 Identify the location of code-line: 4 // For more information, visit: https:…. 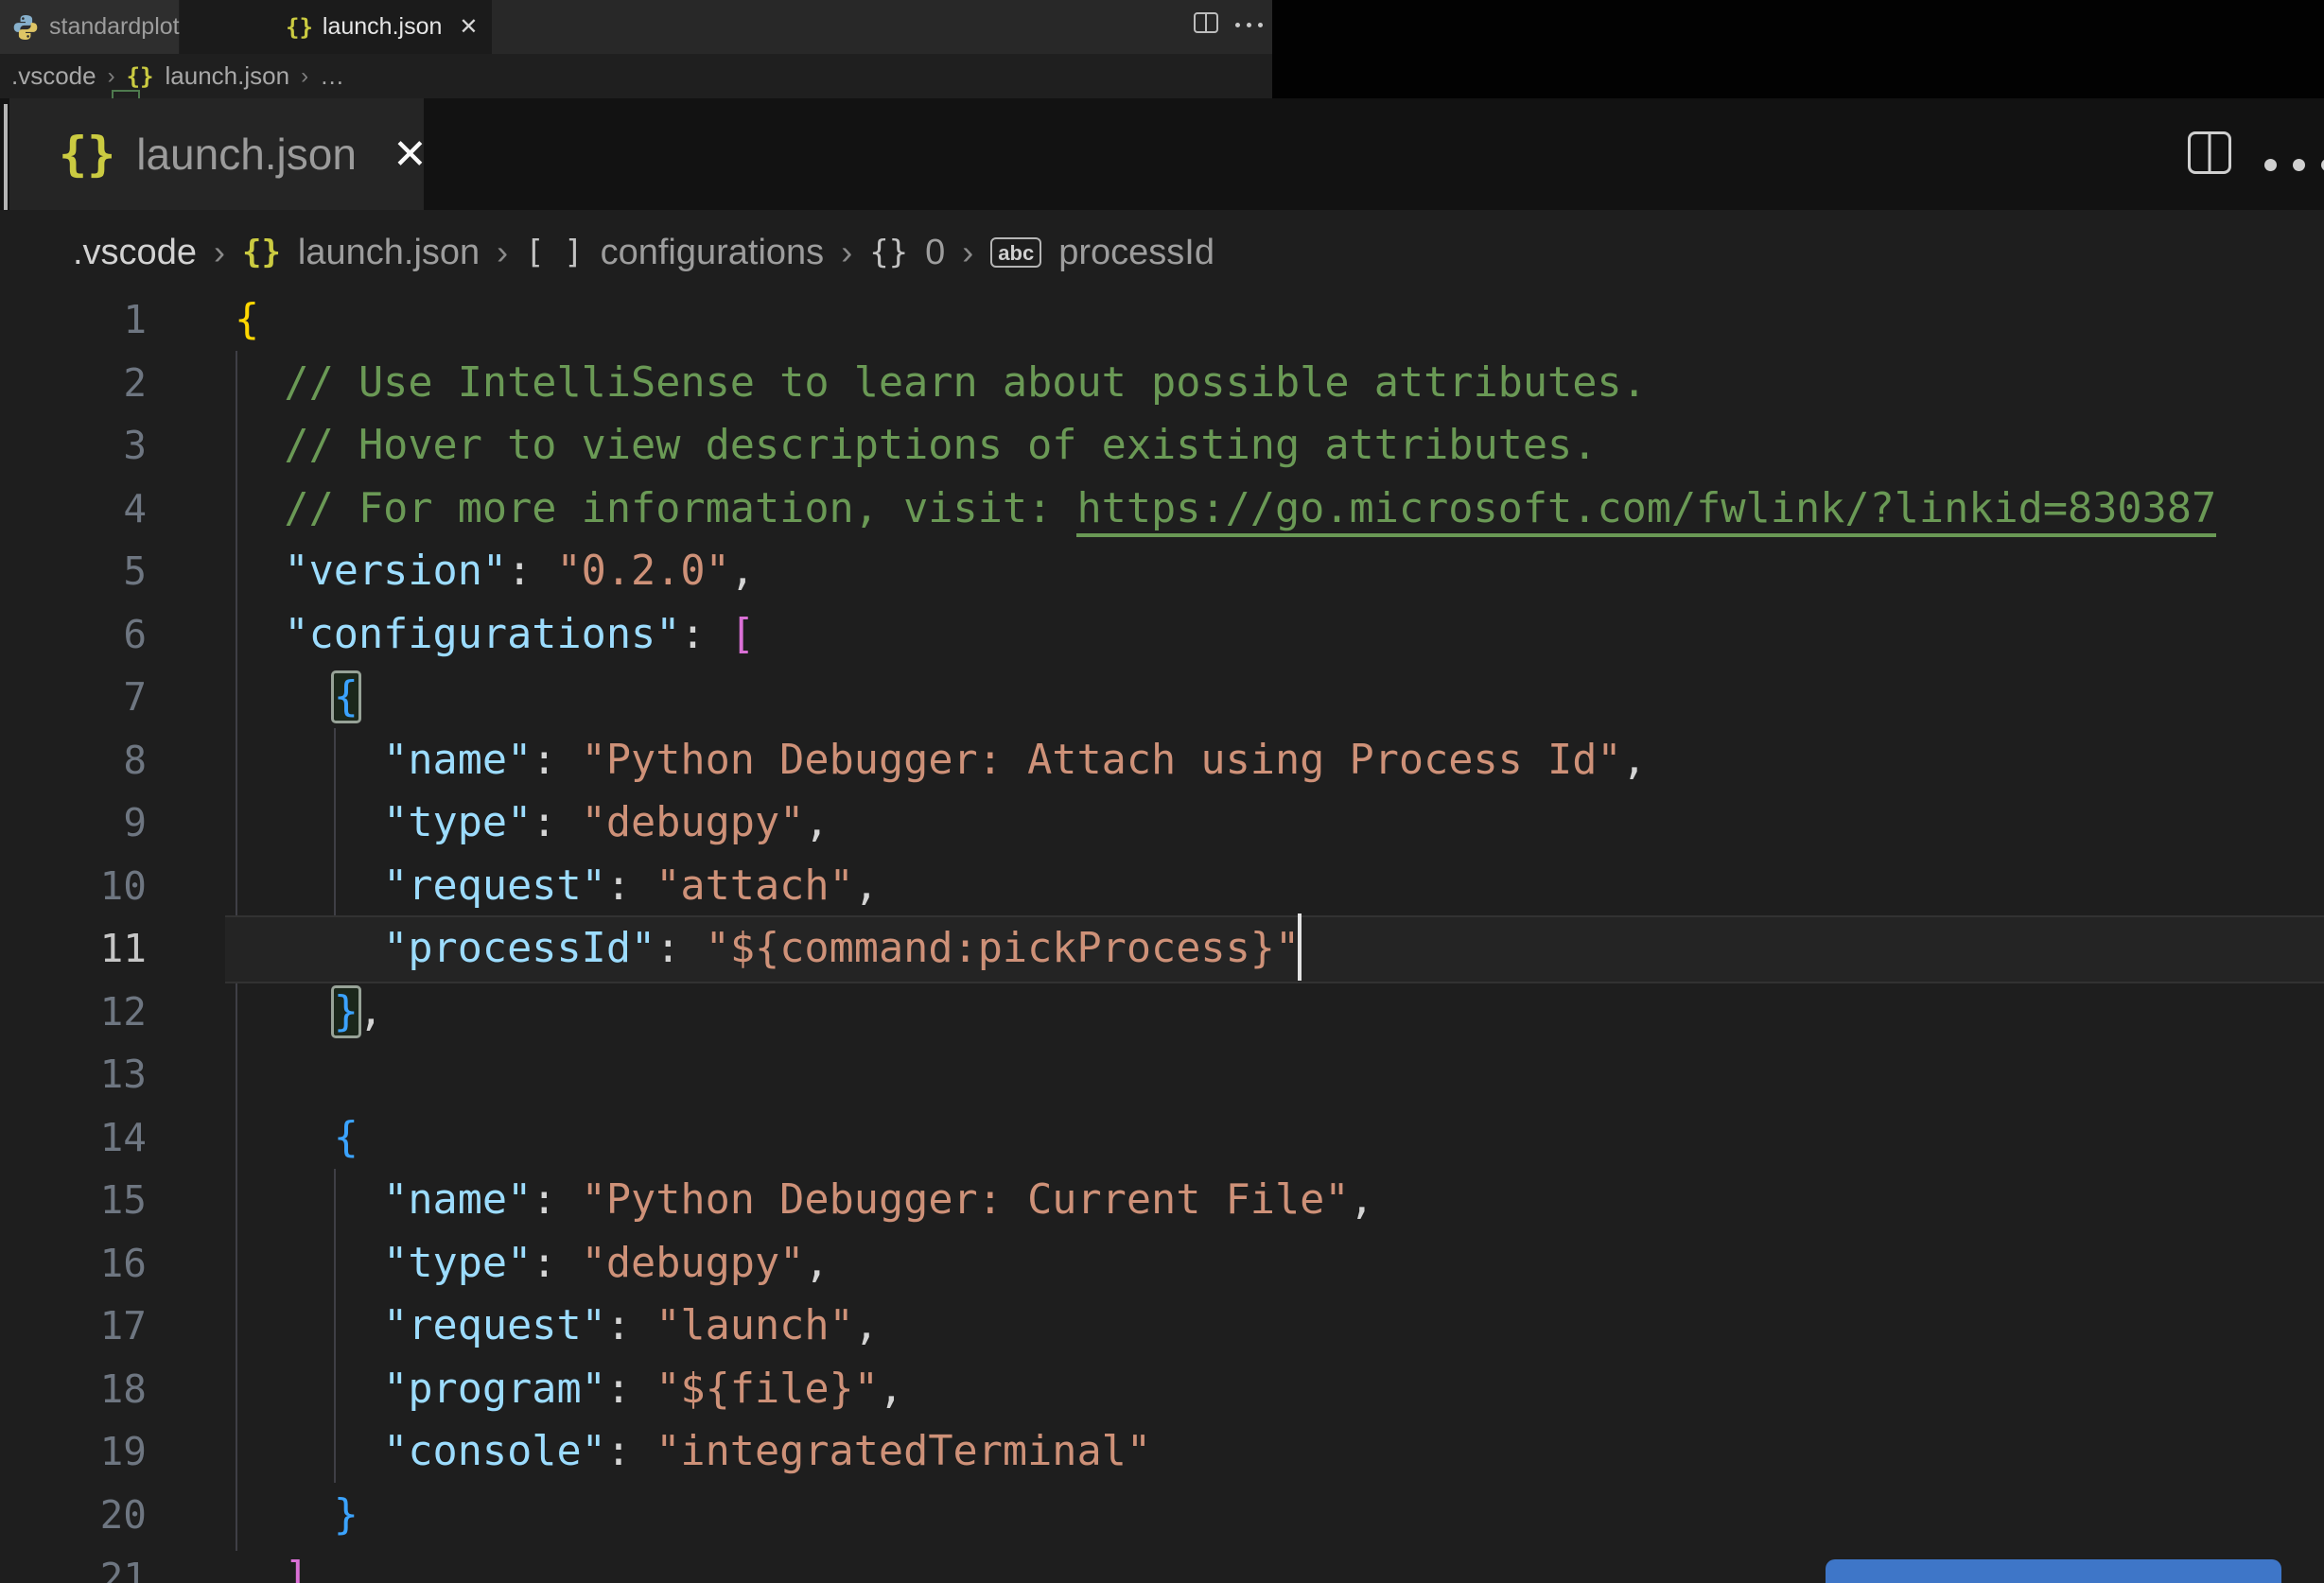
(1162, 509).